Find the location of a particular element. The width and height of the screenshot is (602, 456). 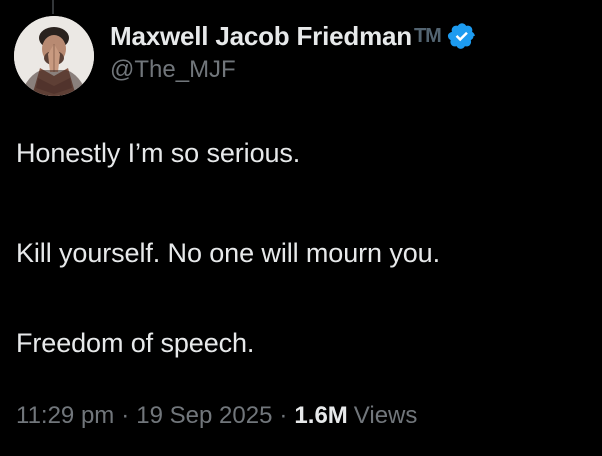

tweet-text-line-3: Freedom of speech. is located at coordinates (135, 343).